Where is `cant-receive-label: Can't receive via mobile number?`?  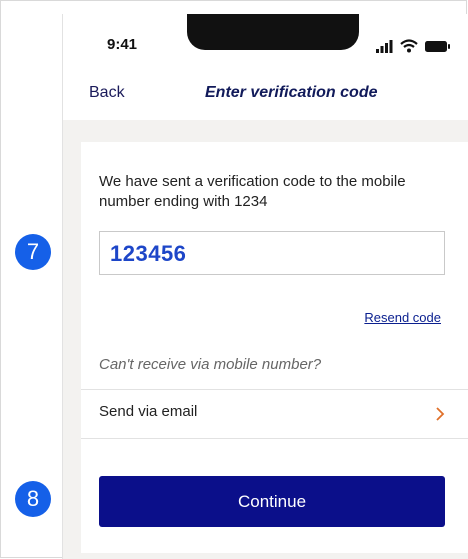
cant-receive-label: Can't receive via mobile number? is located at coordinates (210, 364).